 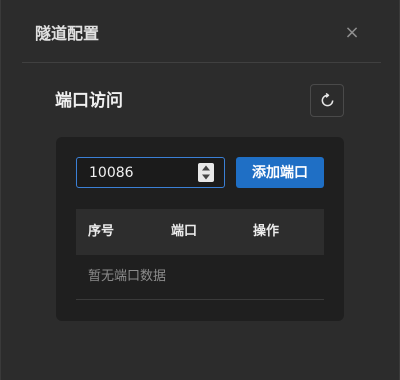 What do you see at coordinates (200, 232) in the screenshot?
I see `table-header: 序号 端口 操作` at bounding box center [200, 232].